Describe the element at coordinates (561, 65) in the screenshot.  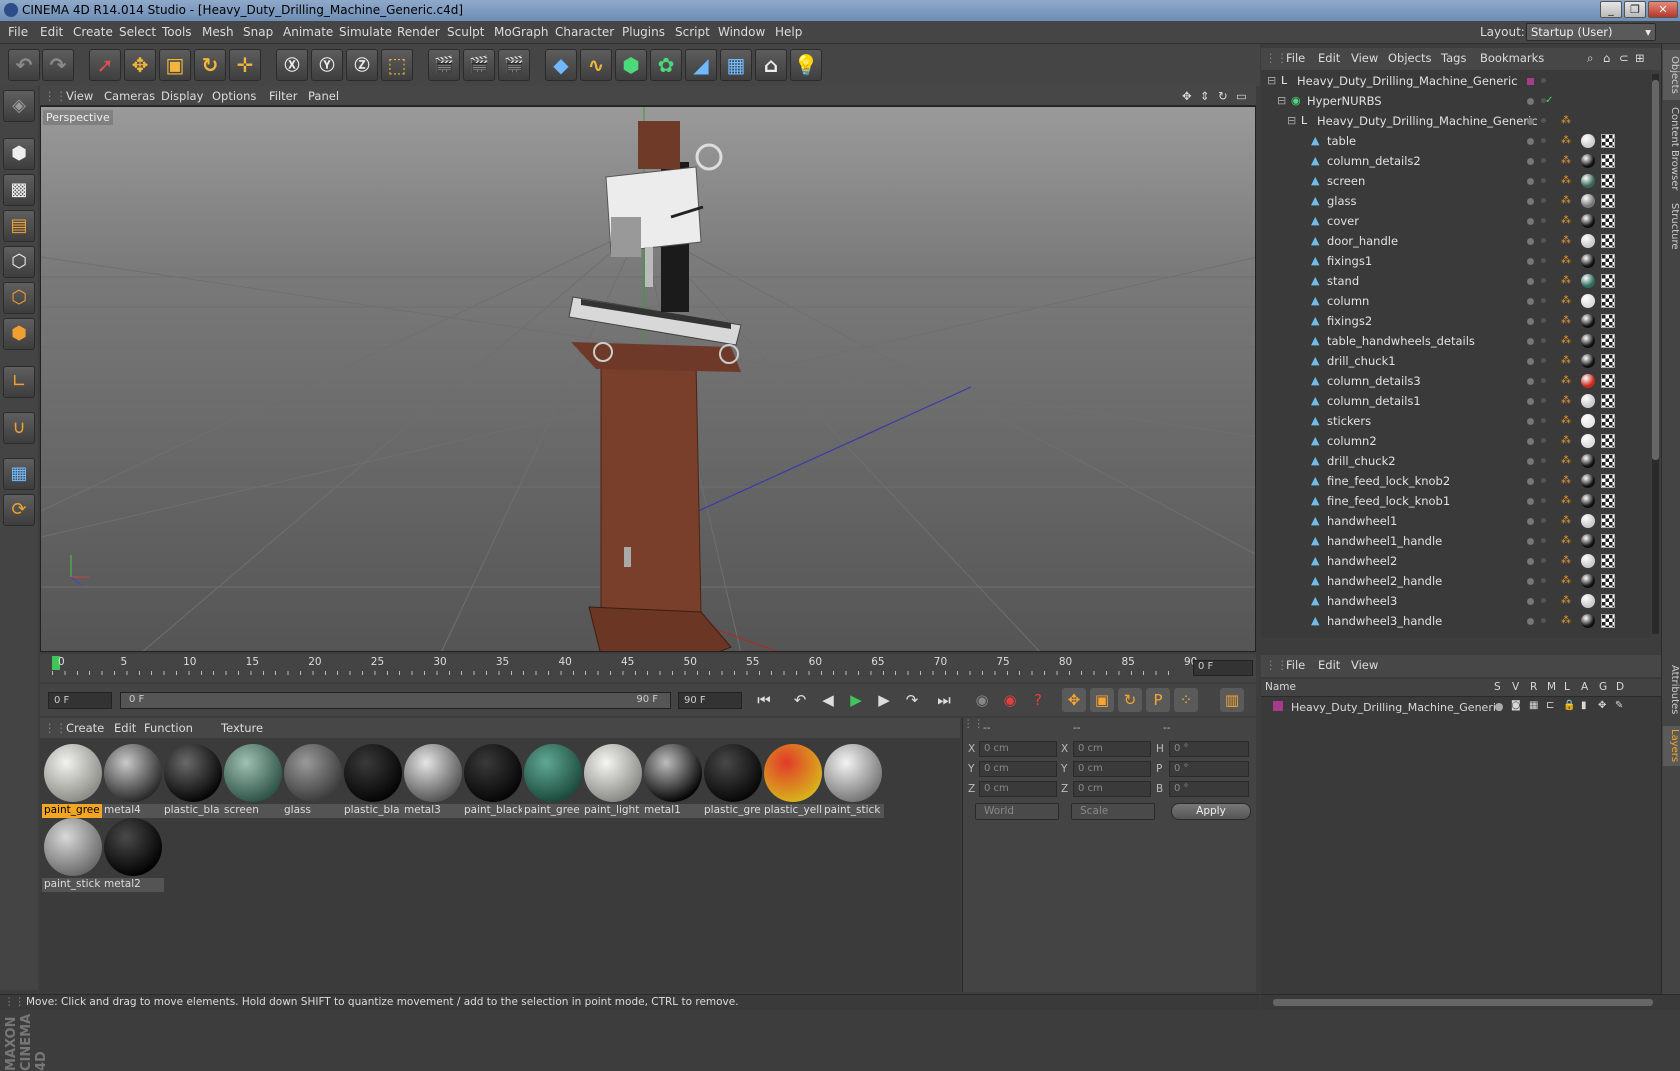
I see `cube-icon: ◆` at that location.